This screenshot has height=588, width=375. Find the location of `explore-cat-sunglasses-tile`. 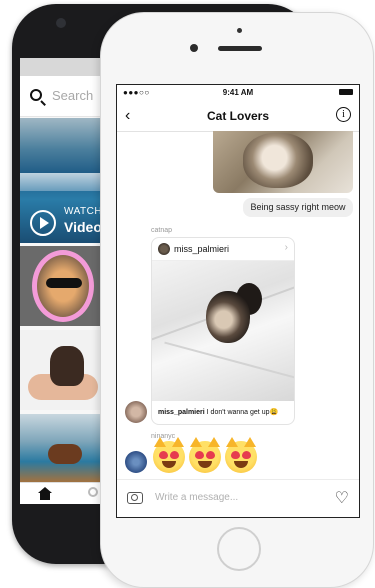

explore-cat-sunglasses-tile is located at coordinates (65, 286).